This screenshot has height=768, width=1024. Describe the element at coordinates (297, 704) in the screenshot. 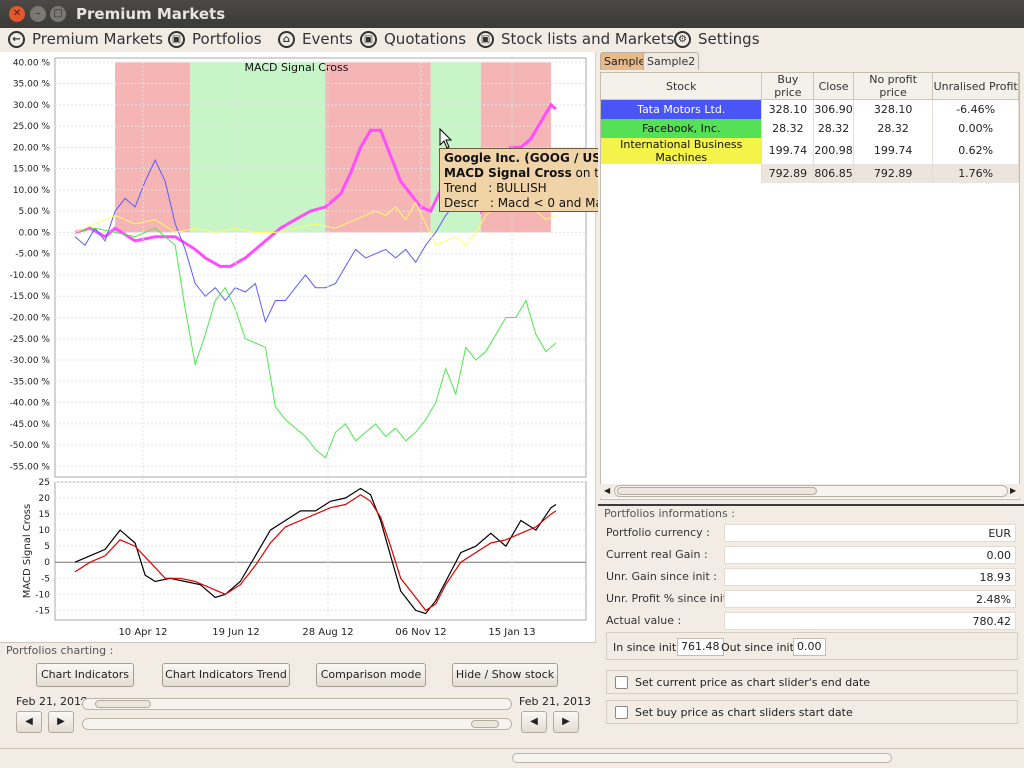

I see `start-date-slider` at that location.